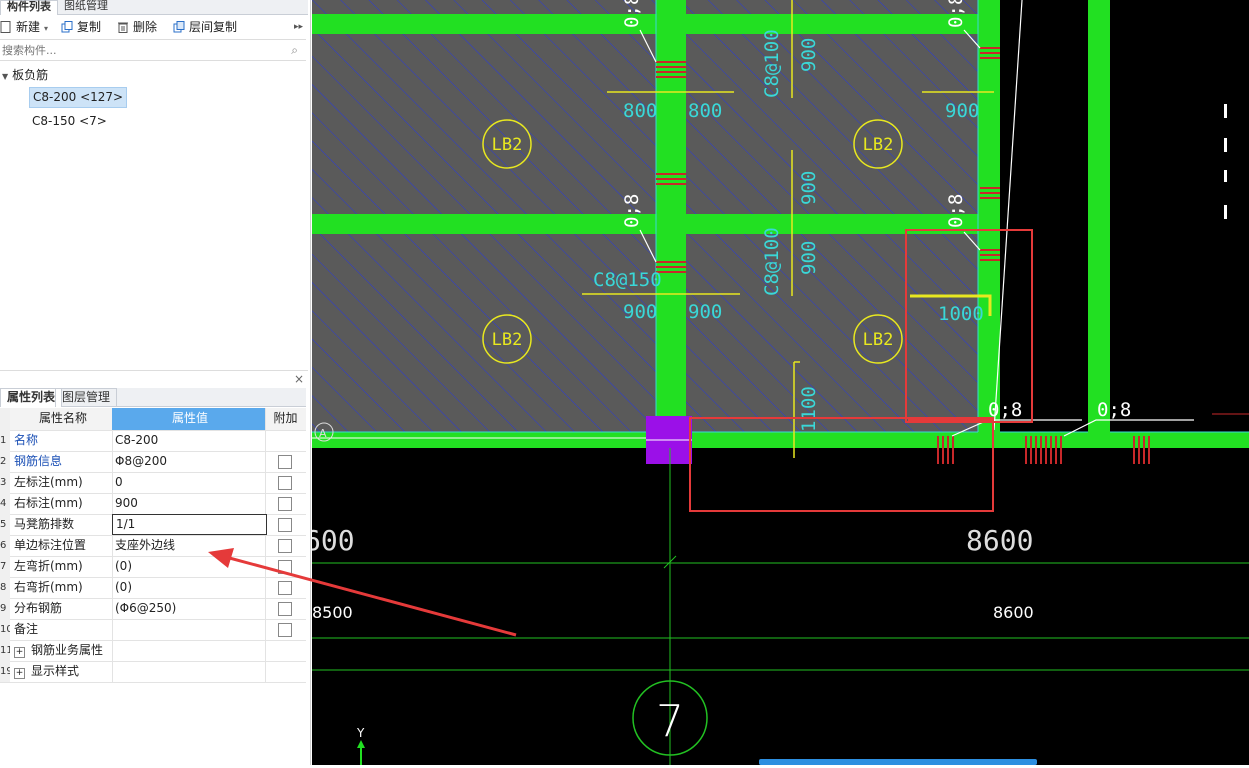 The image size is (1249, 768). Describe the element at coordinates (5, 76) in the screenshot. I see `tree-expand-icon: ▼` at that location.